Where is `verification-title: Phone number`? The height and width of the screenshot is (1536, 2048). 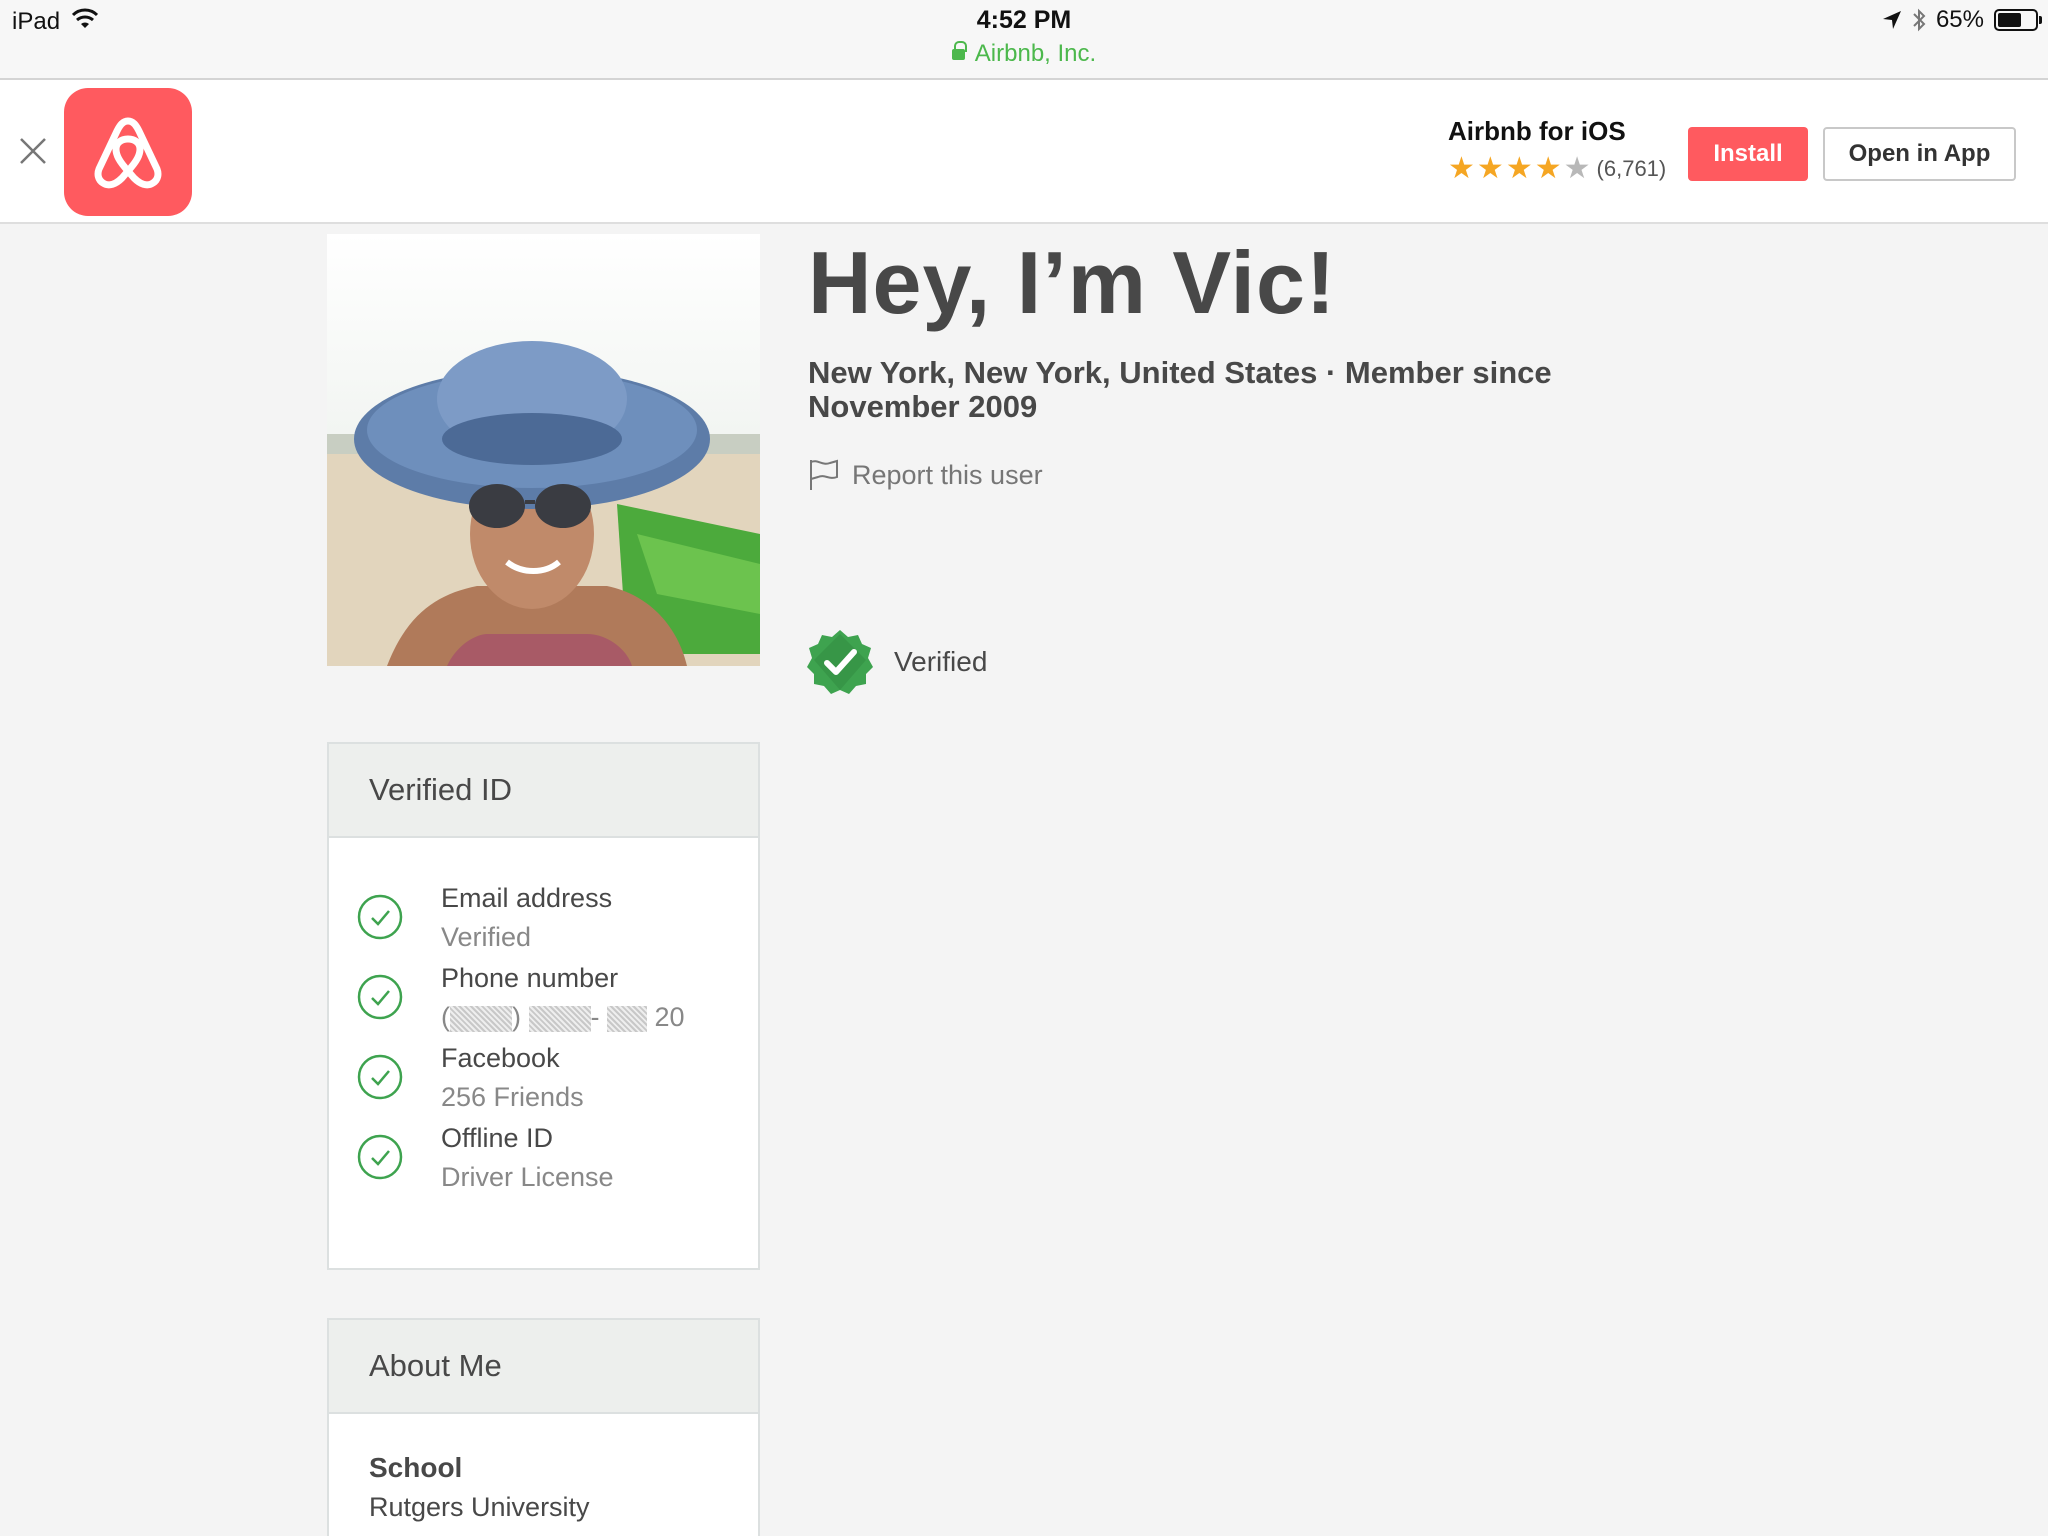
verification-title: Phone number is located at coordinates (530, 978).